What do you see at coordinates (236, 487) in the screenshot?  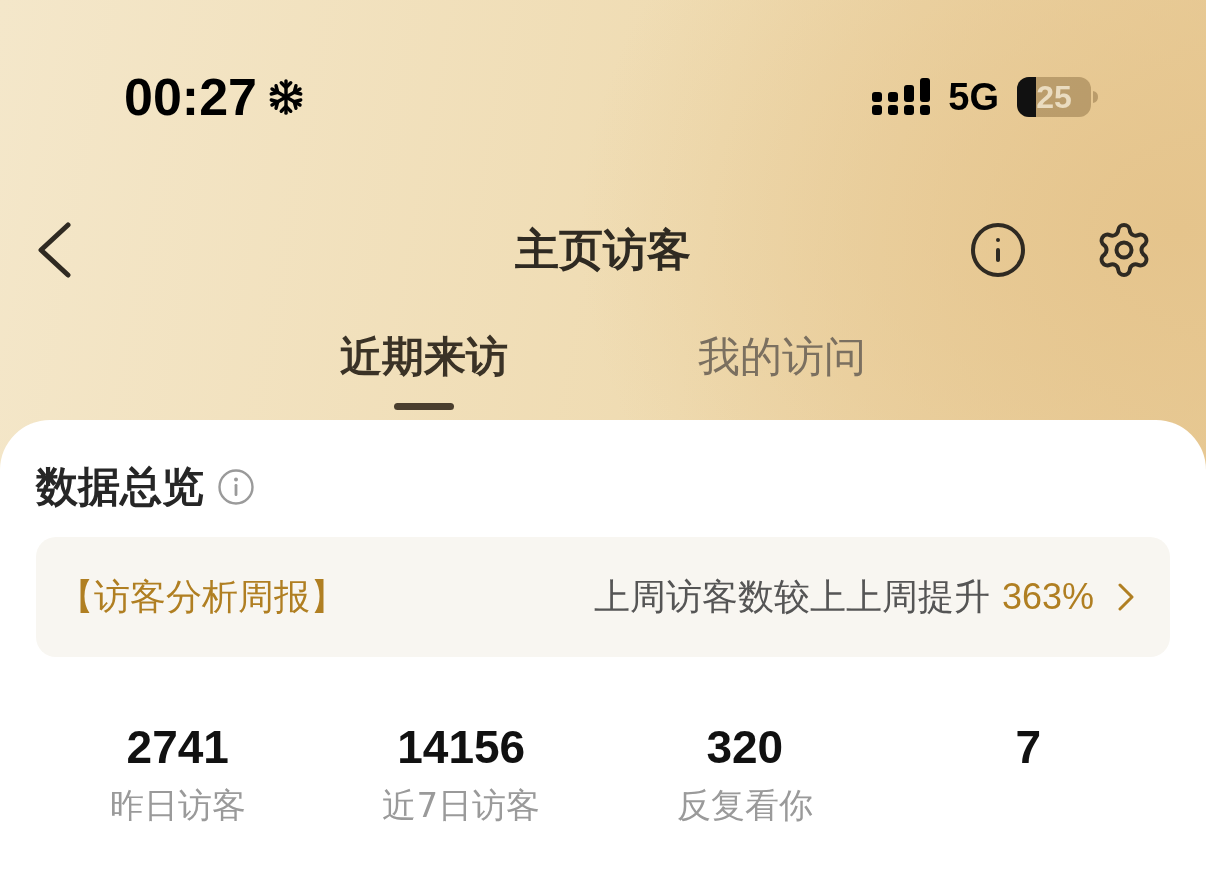 I see `info-icon` at bounding box center [236, 487].